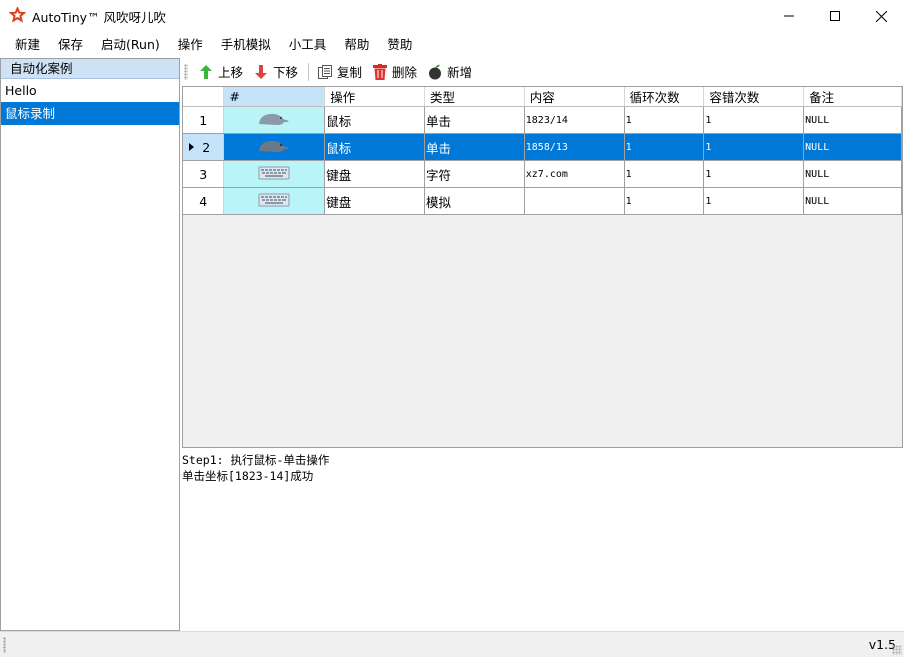 This screenshot has height=657, width=904. Describe the element at coordinates (90, 113) in the screenshot. I see `case-item-mouse-record: 鼠标录制` at that location.